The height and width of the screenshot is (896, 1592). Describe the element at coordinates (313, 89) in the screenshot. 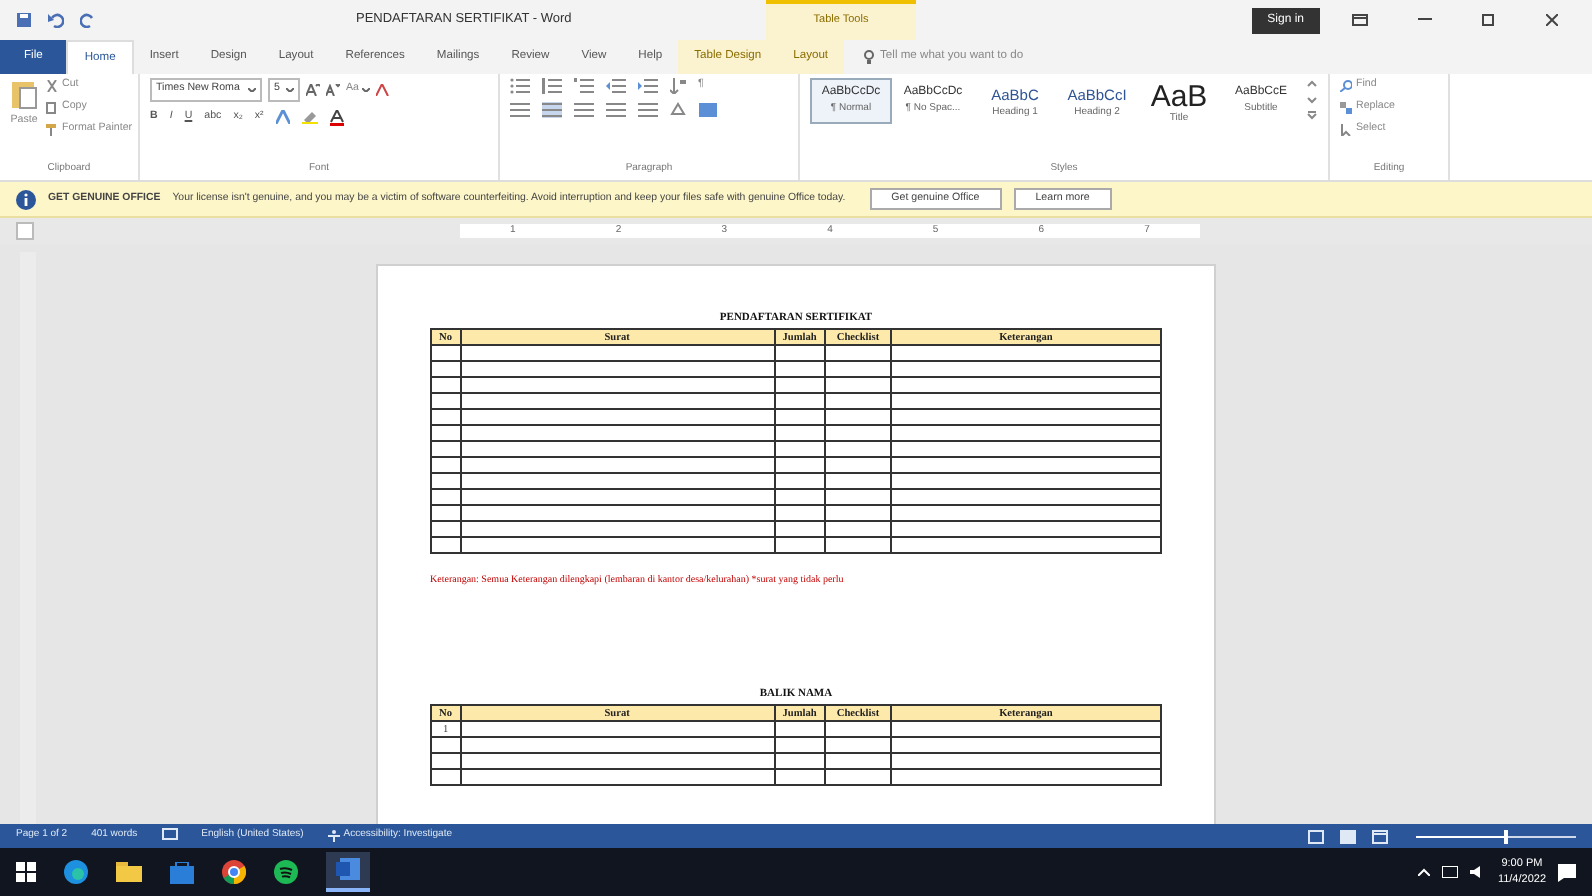

I see `grow-font-icon` at that location.